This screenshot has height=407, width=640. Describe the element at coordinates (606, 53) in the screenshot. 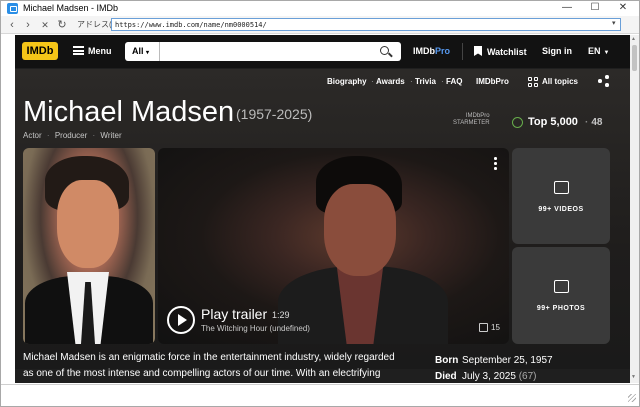

I see `caret-down-icon: ▼` at that location.